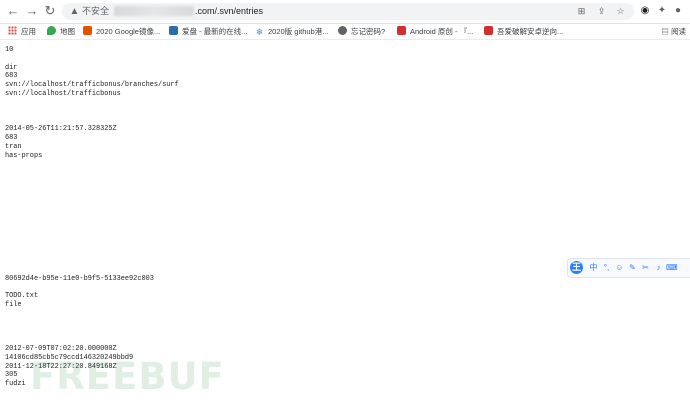 This screenshot has width=690, height=404. Describe the element at coordinates (348, 11) in the screenshot. I see `address-bar: ▲ 不安全 .com/.svn/entries ⊞ ⇪ ☆` at that location.